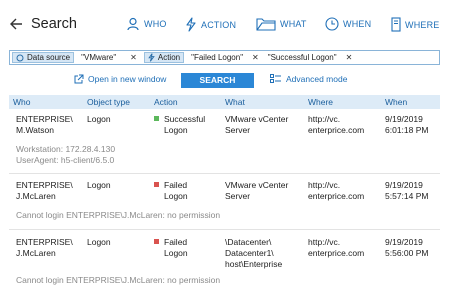  What do you see at coordinates (302, 57) in the screenshot?
I see `filter-value: "Successful Logon"` at bounding box center [302, 57].